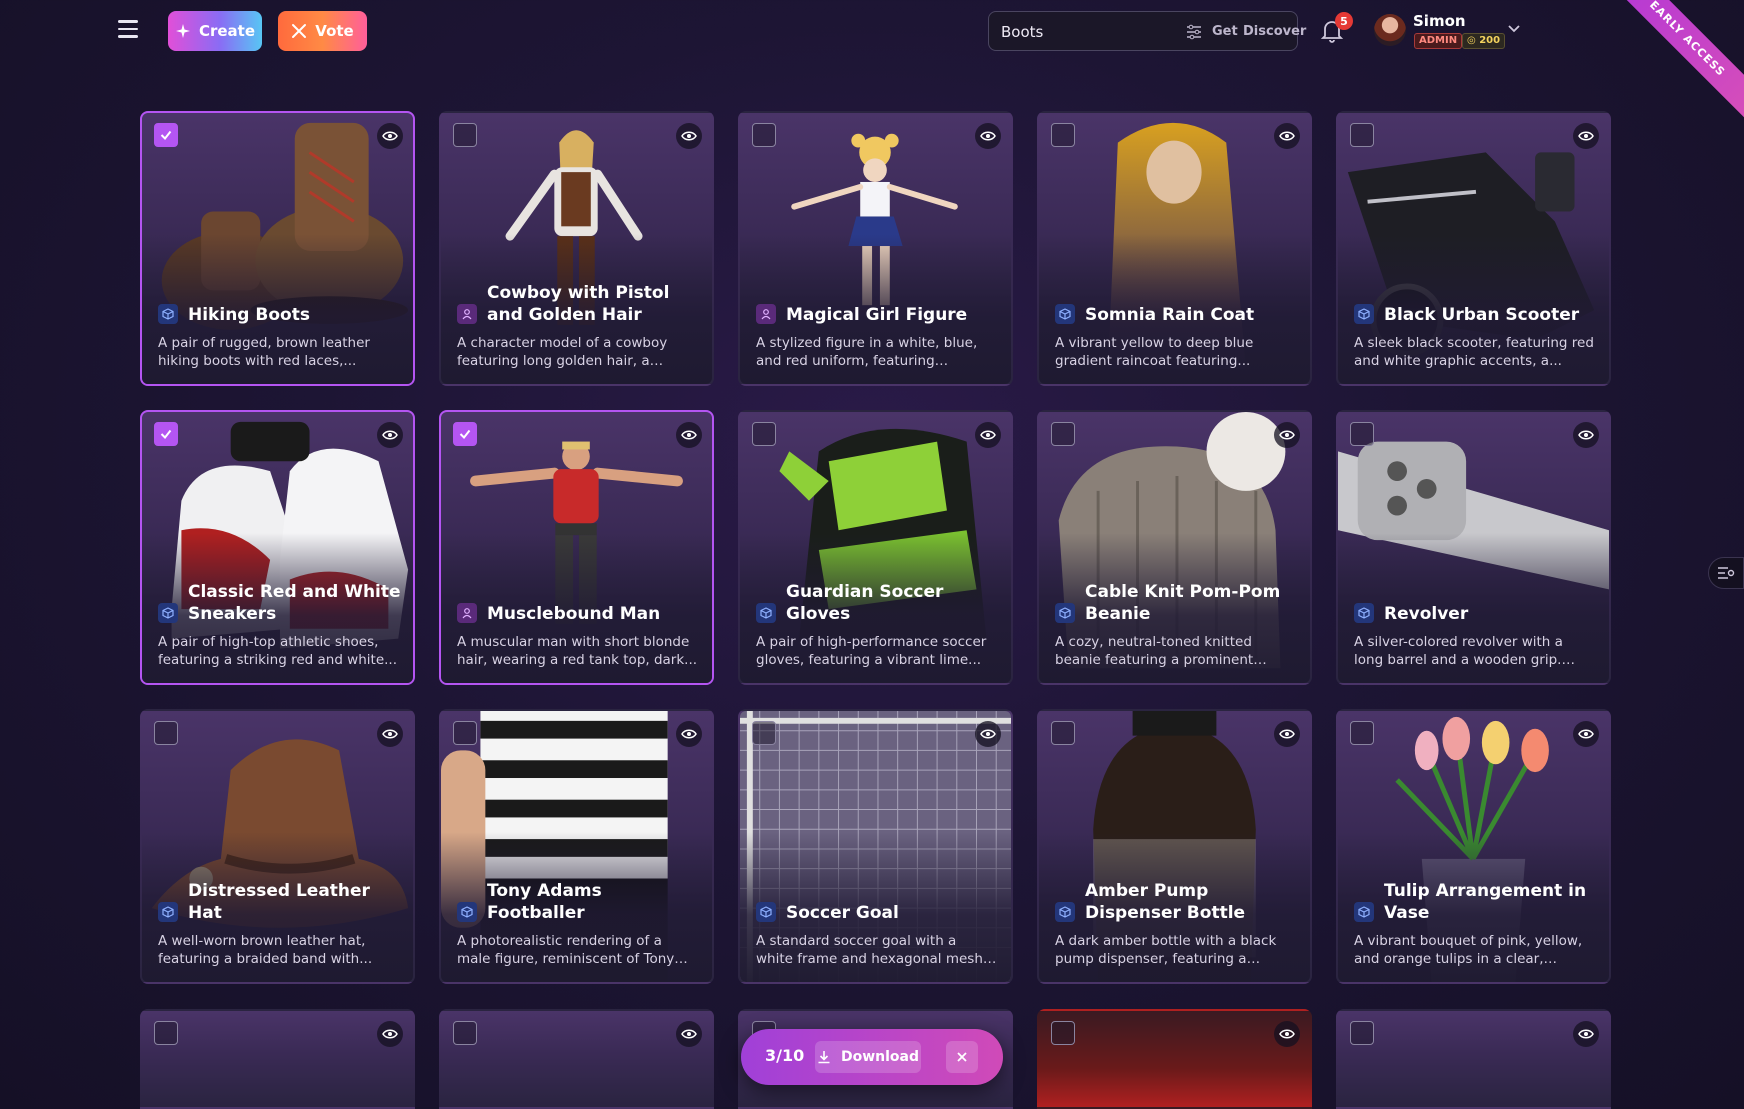  What do you see at coordinates (279, 902) in the screenshot?
I see `card-title-row: Distressed Leather Hat` at bounding box center [279, 902].